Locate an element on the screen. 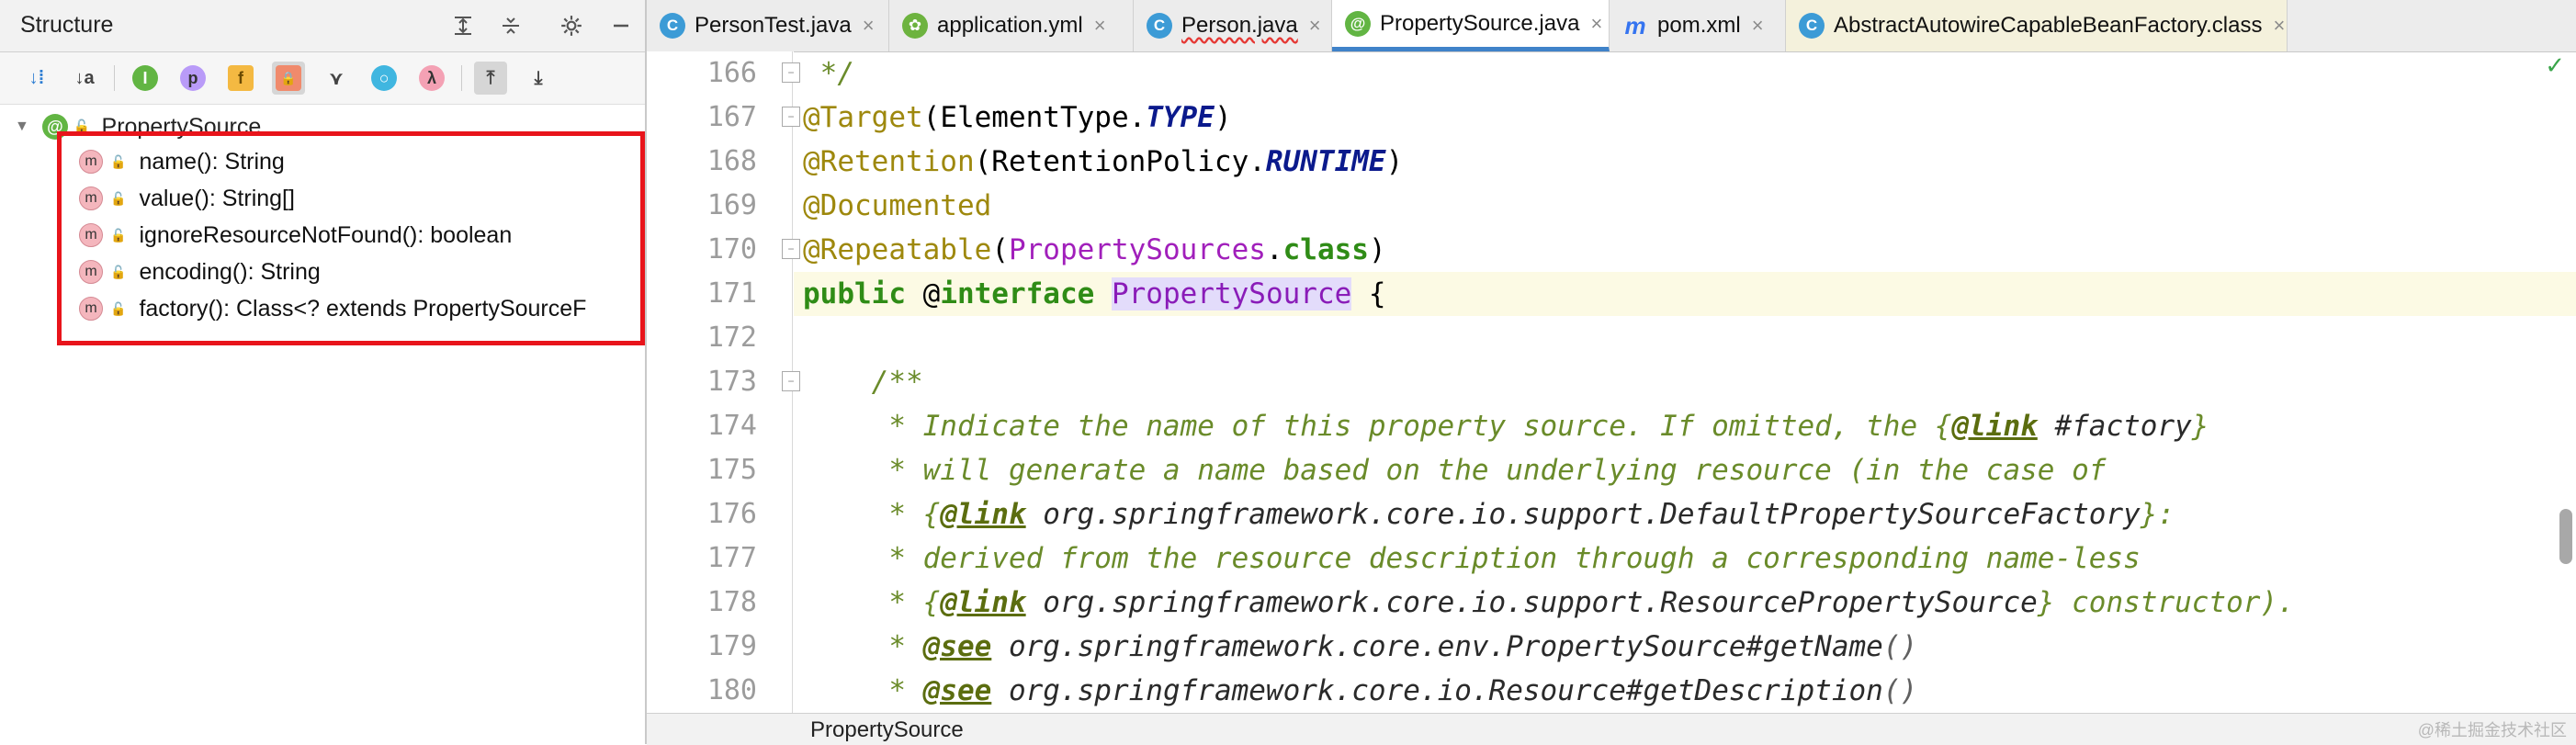  code-line: @Retention(RetentionPolicy.RUNTIME) is located at coordinates (1103, 161).